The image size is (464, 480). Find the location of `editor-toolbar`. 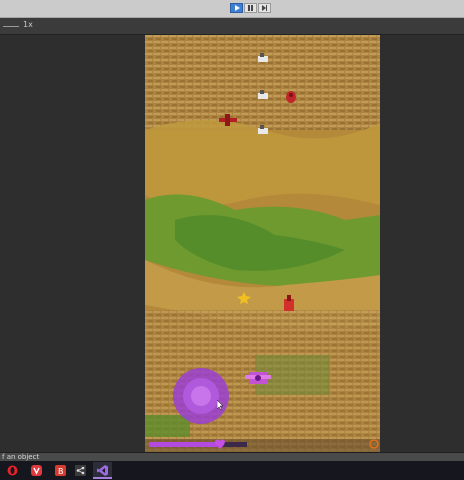

editor-toolbar is located at coordinates (232, 9).